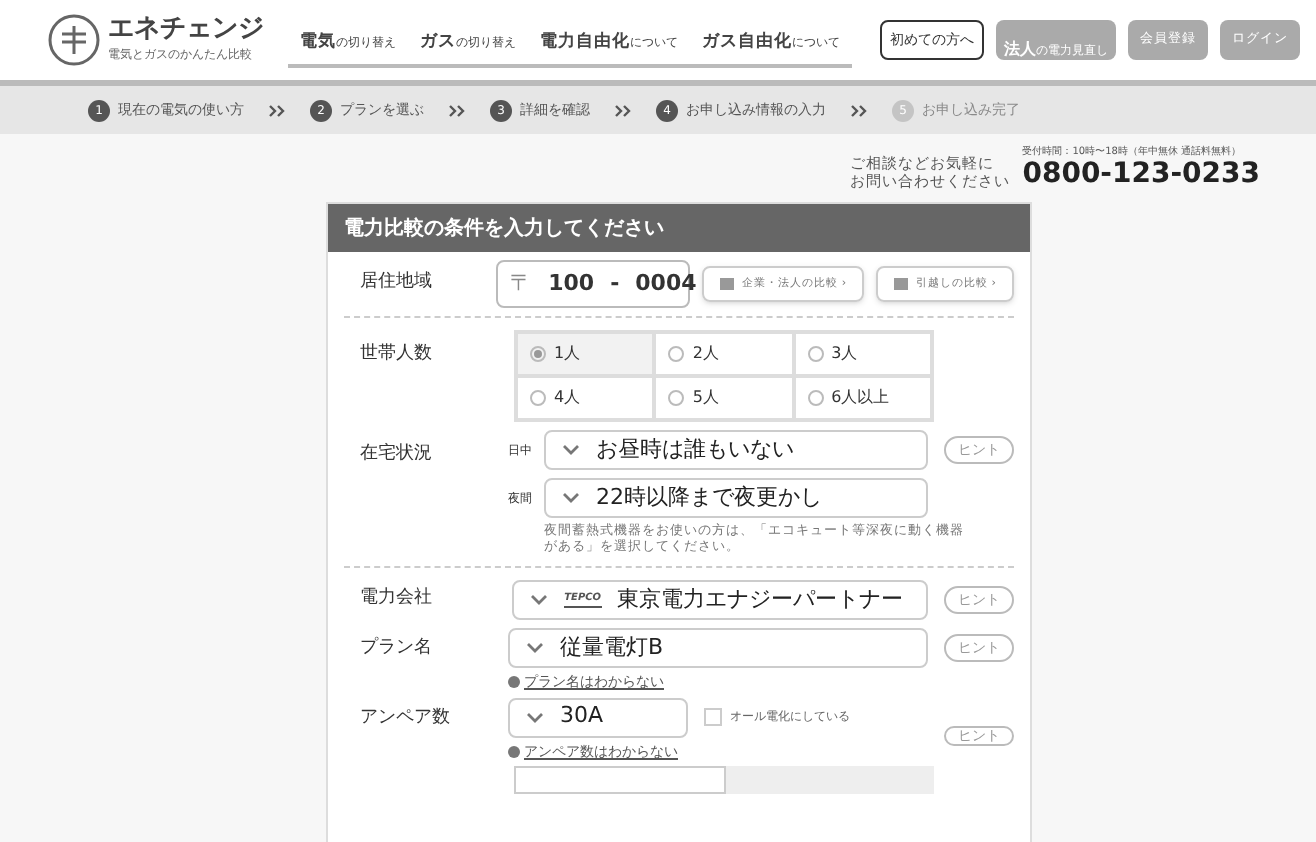 This screenshot has height=842, width=1316. I want to click on select-value: 従量電灯B, so click(612, 647).